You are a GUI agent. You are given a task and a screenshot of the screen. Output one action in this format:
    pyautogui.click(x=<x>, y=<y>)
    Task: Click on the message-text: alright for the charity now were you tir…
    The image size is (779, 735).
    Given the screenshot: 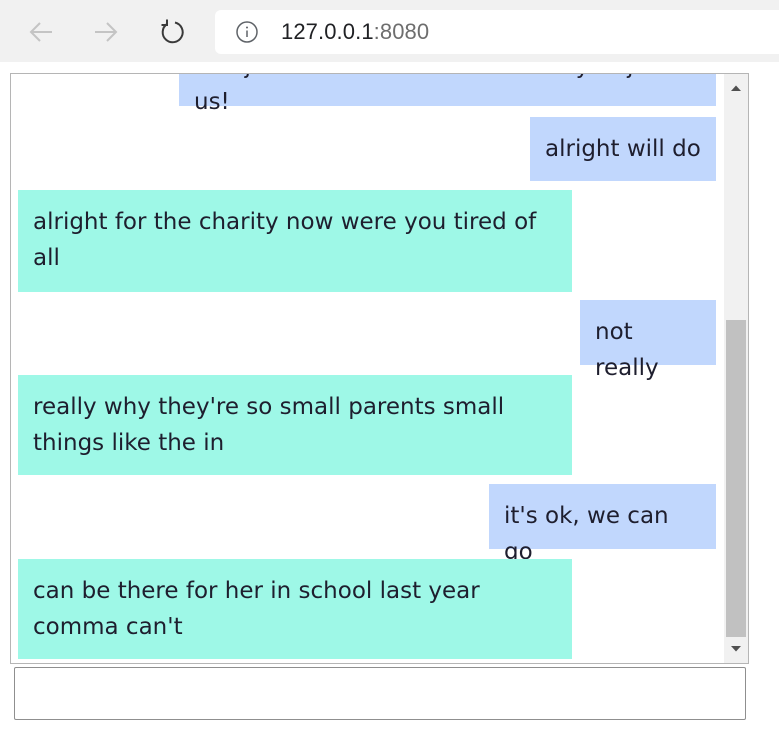 What is the action you would take?
    pyautogui.click(x=285, y=240)
    